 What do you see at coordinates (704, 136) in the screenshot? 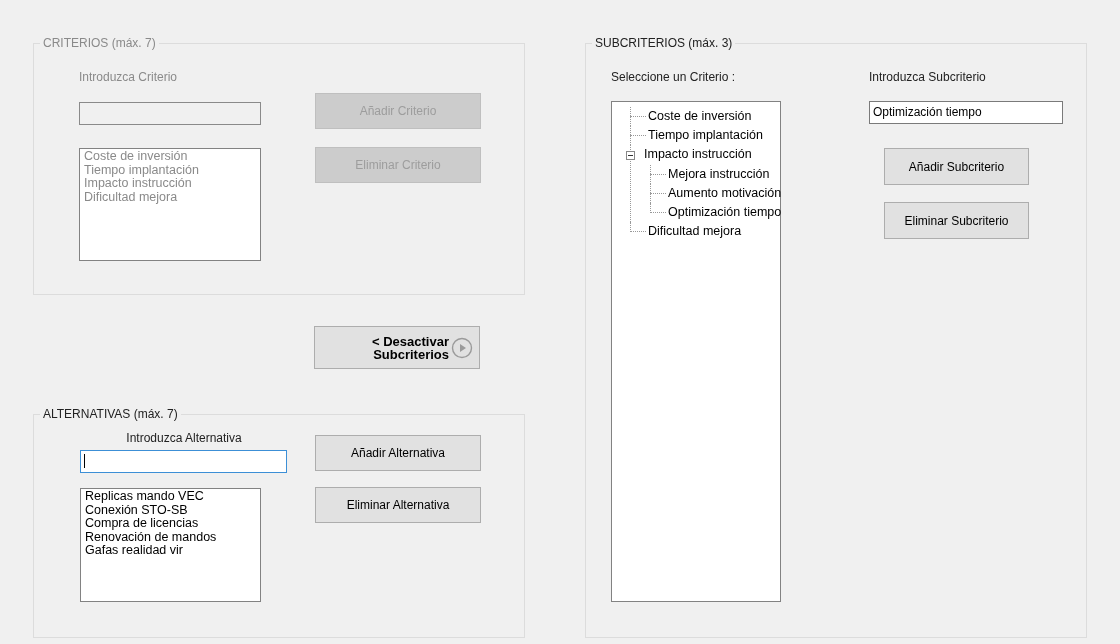
I see `tree-item: Tiempo implantación` at bounding box center [704, 136].